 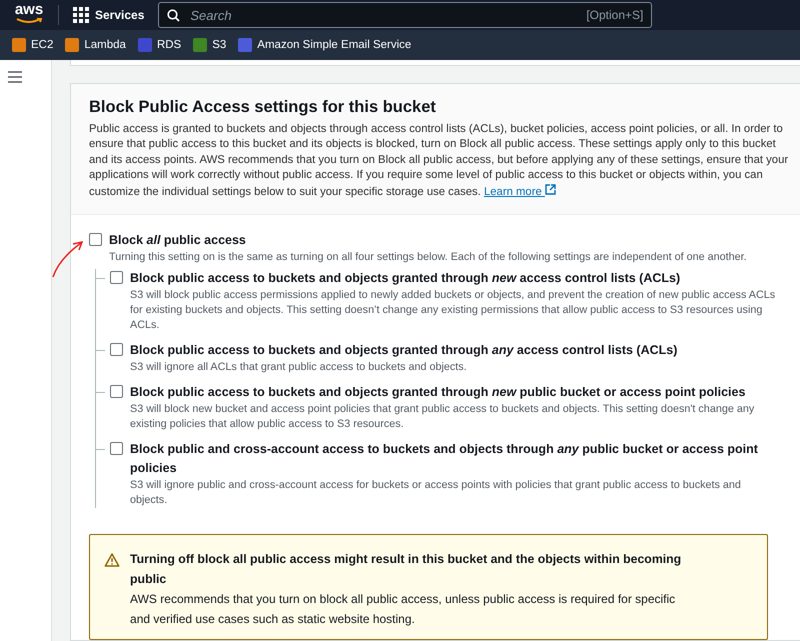 What do you see at coordinates (29, 15) in the screenshot?
I see `aws-logo: aws` at bounding box center [29, 15].